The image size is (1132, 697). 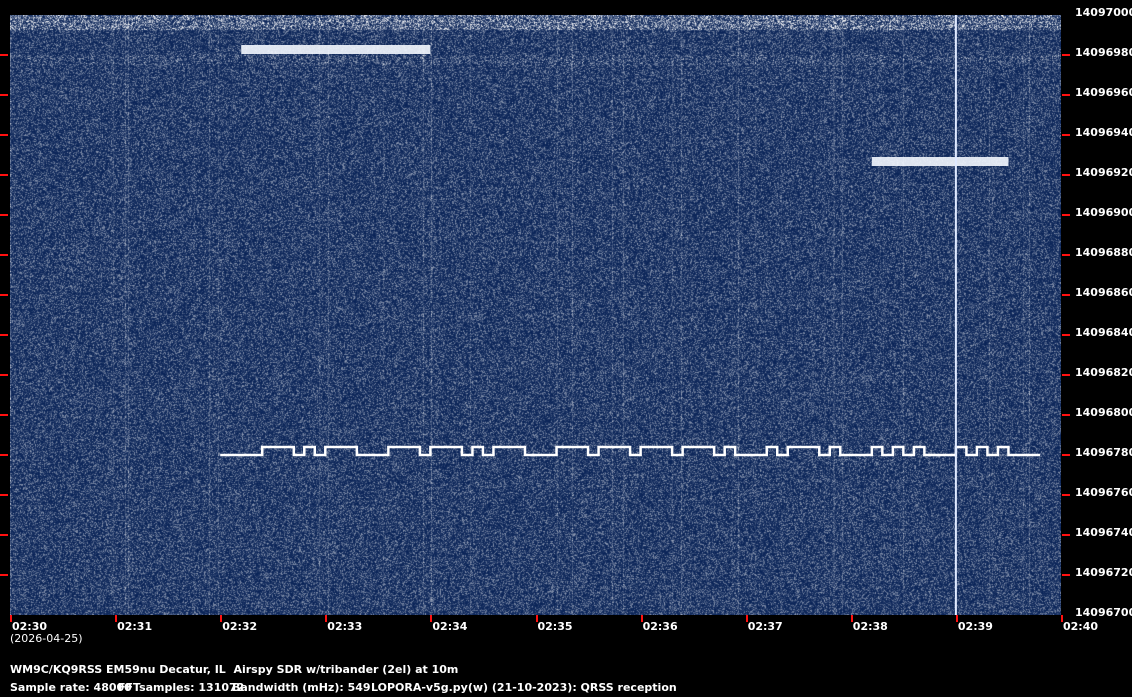 I want to click on y-tick-label: 14096720, so click(x=1103, y=572).